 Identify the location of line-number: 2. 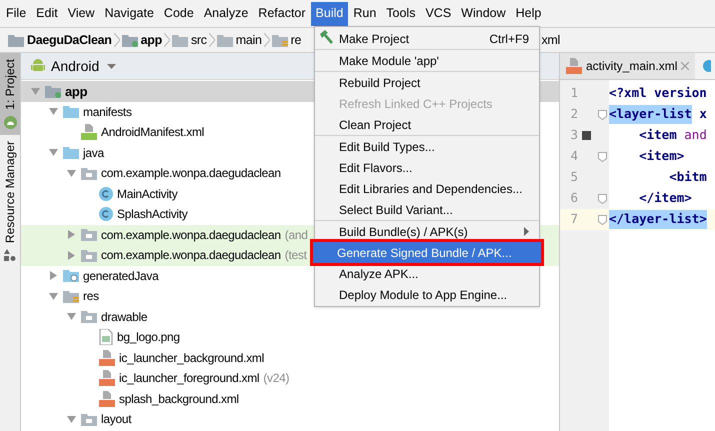
(573, 114).